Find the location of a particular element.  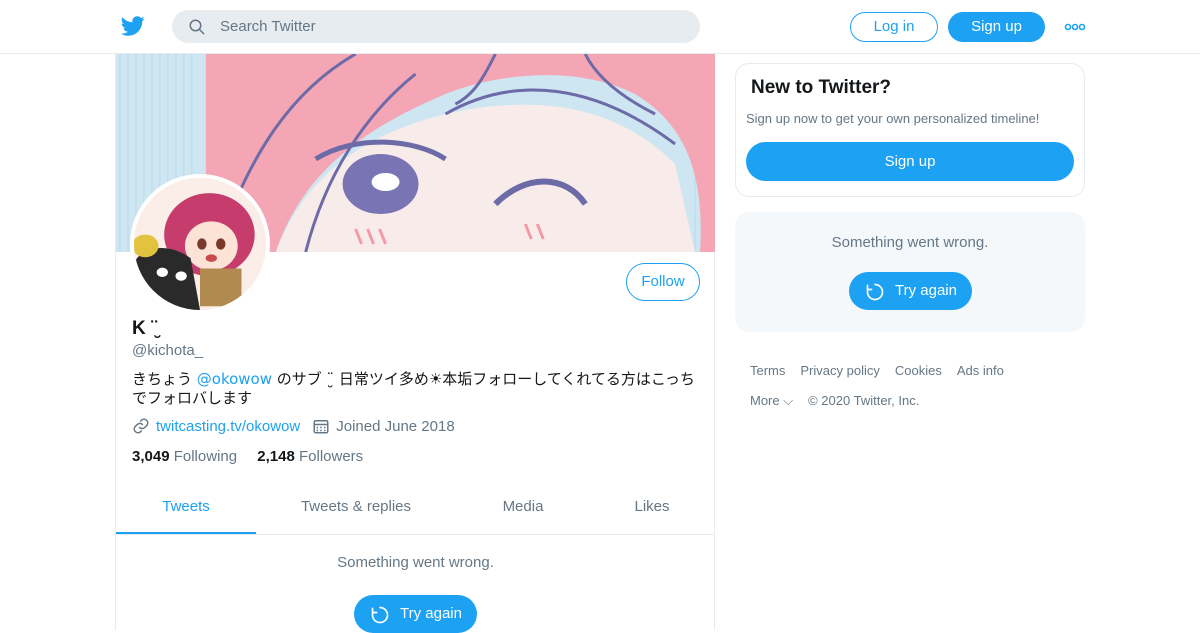

twitter-bird-icon is located at coordinates (133, 26).